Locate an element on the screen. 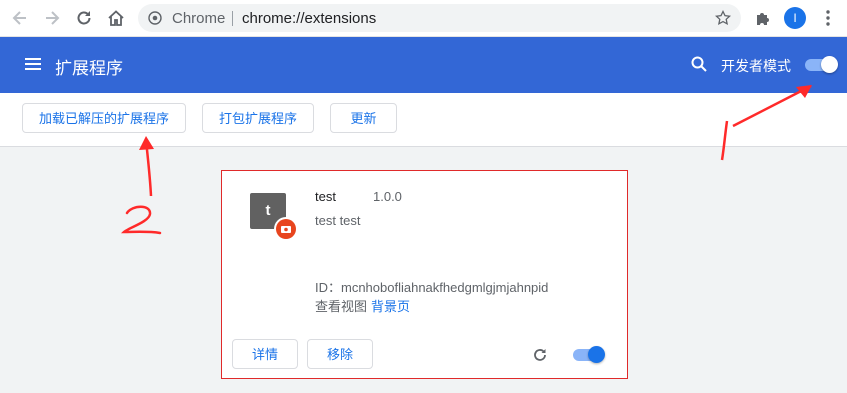  extension-id: ID：mcnhobofliahnakfhedgmlgjmjahnpid is located at coordinates (432, 287).